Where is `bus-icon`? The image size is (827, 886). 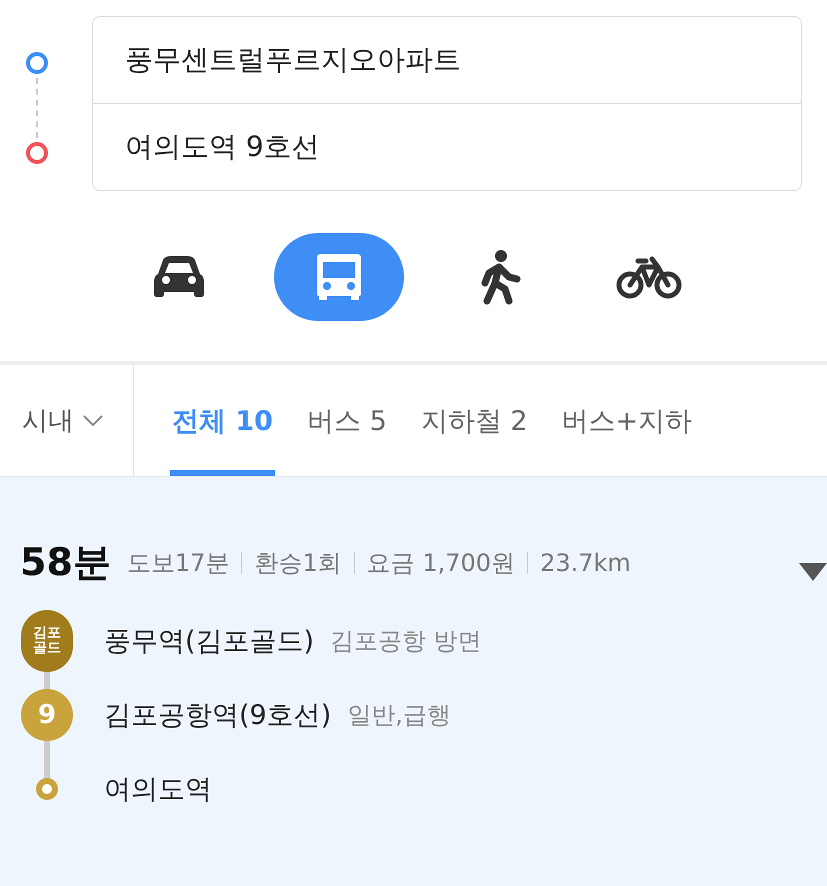 bus-icon is located at coordinates (338, 277).